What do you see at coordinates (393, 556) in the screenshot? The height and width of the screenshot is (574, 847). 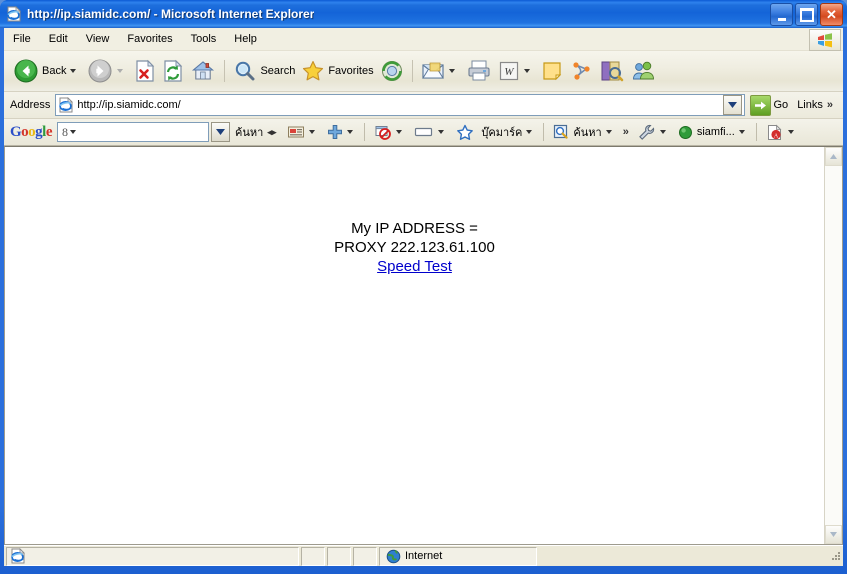 I see `globe-icon` at bounding box center [393, 556].